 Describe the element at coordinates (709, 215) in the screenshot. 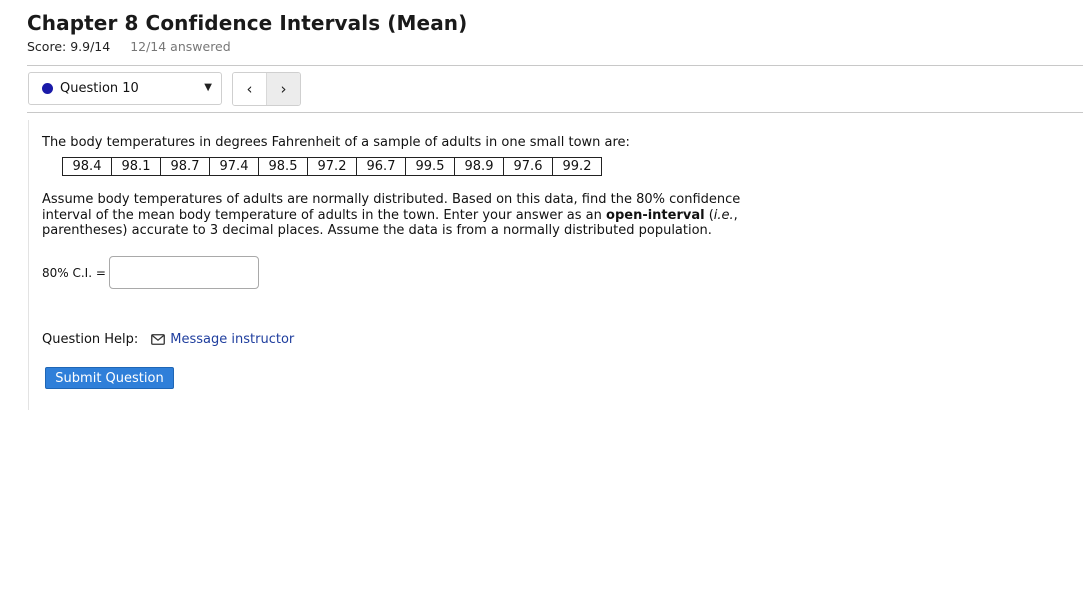

I see `question-text-part: (` at that location.